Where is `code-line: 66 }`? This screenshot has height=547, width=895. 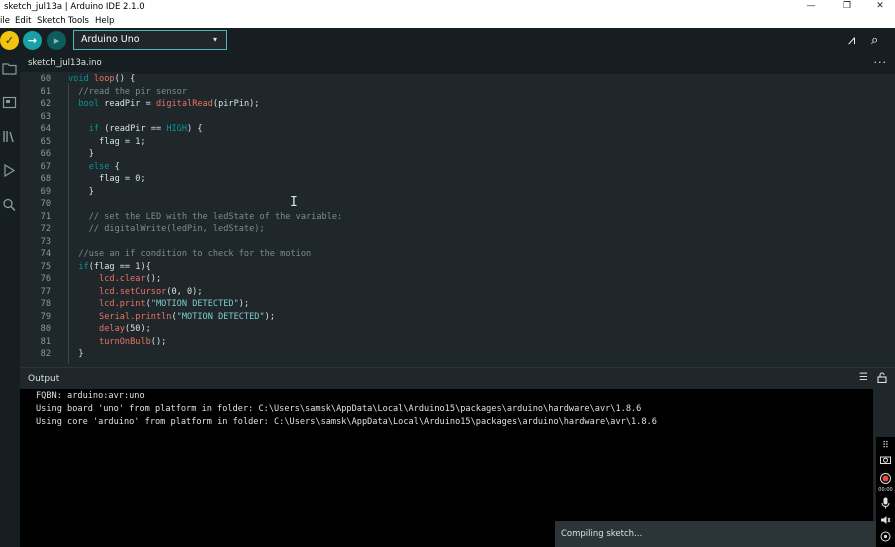 code-line: 66 } is located at coordinates (450, 155).